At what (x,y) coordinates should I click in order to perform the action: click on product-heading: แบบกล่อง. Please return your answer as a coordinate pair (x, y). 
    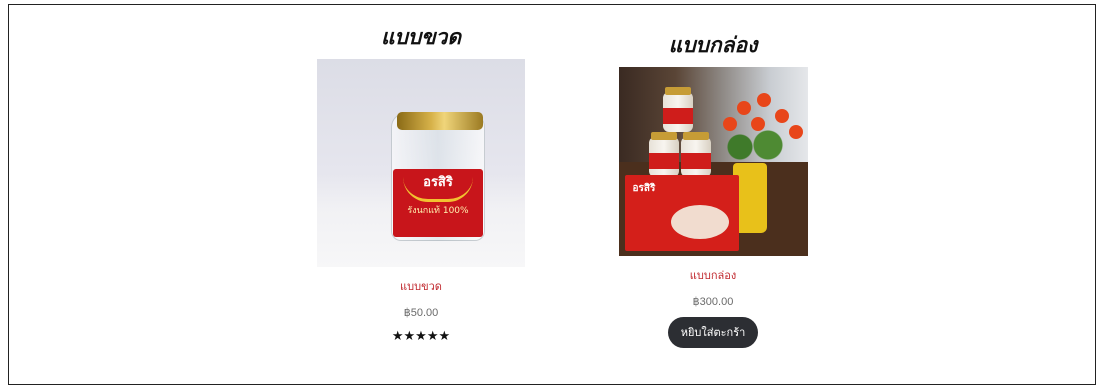
    Looking at the image, I should click on (713, 45).